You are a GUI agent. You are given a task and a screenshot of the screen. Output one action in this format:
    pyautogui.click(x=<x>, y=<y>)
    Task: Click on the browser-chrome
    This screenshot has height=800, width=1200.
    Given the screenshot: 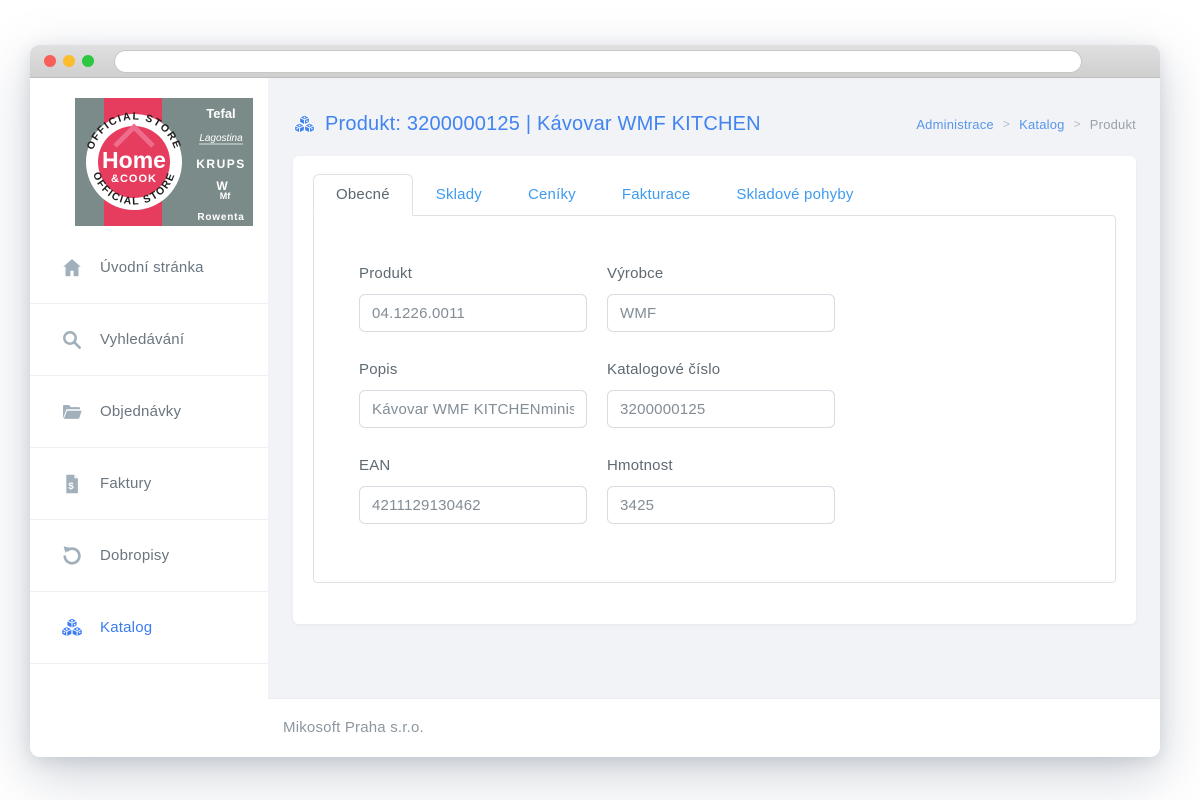 What is the action you would take?
    pyautogui.click(x=595, y=61)
    